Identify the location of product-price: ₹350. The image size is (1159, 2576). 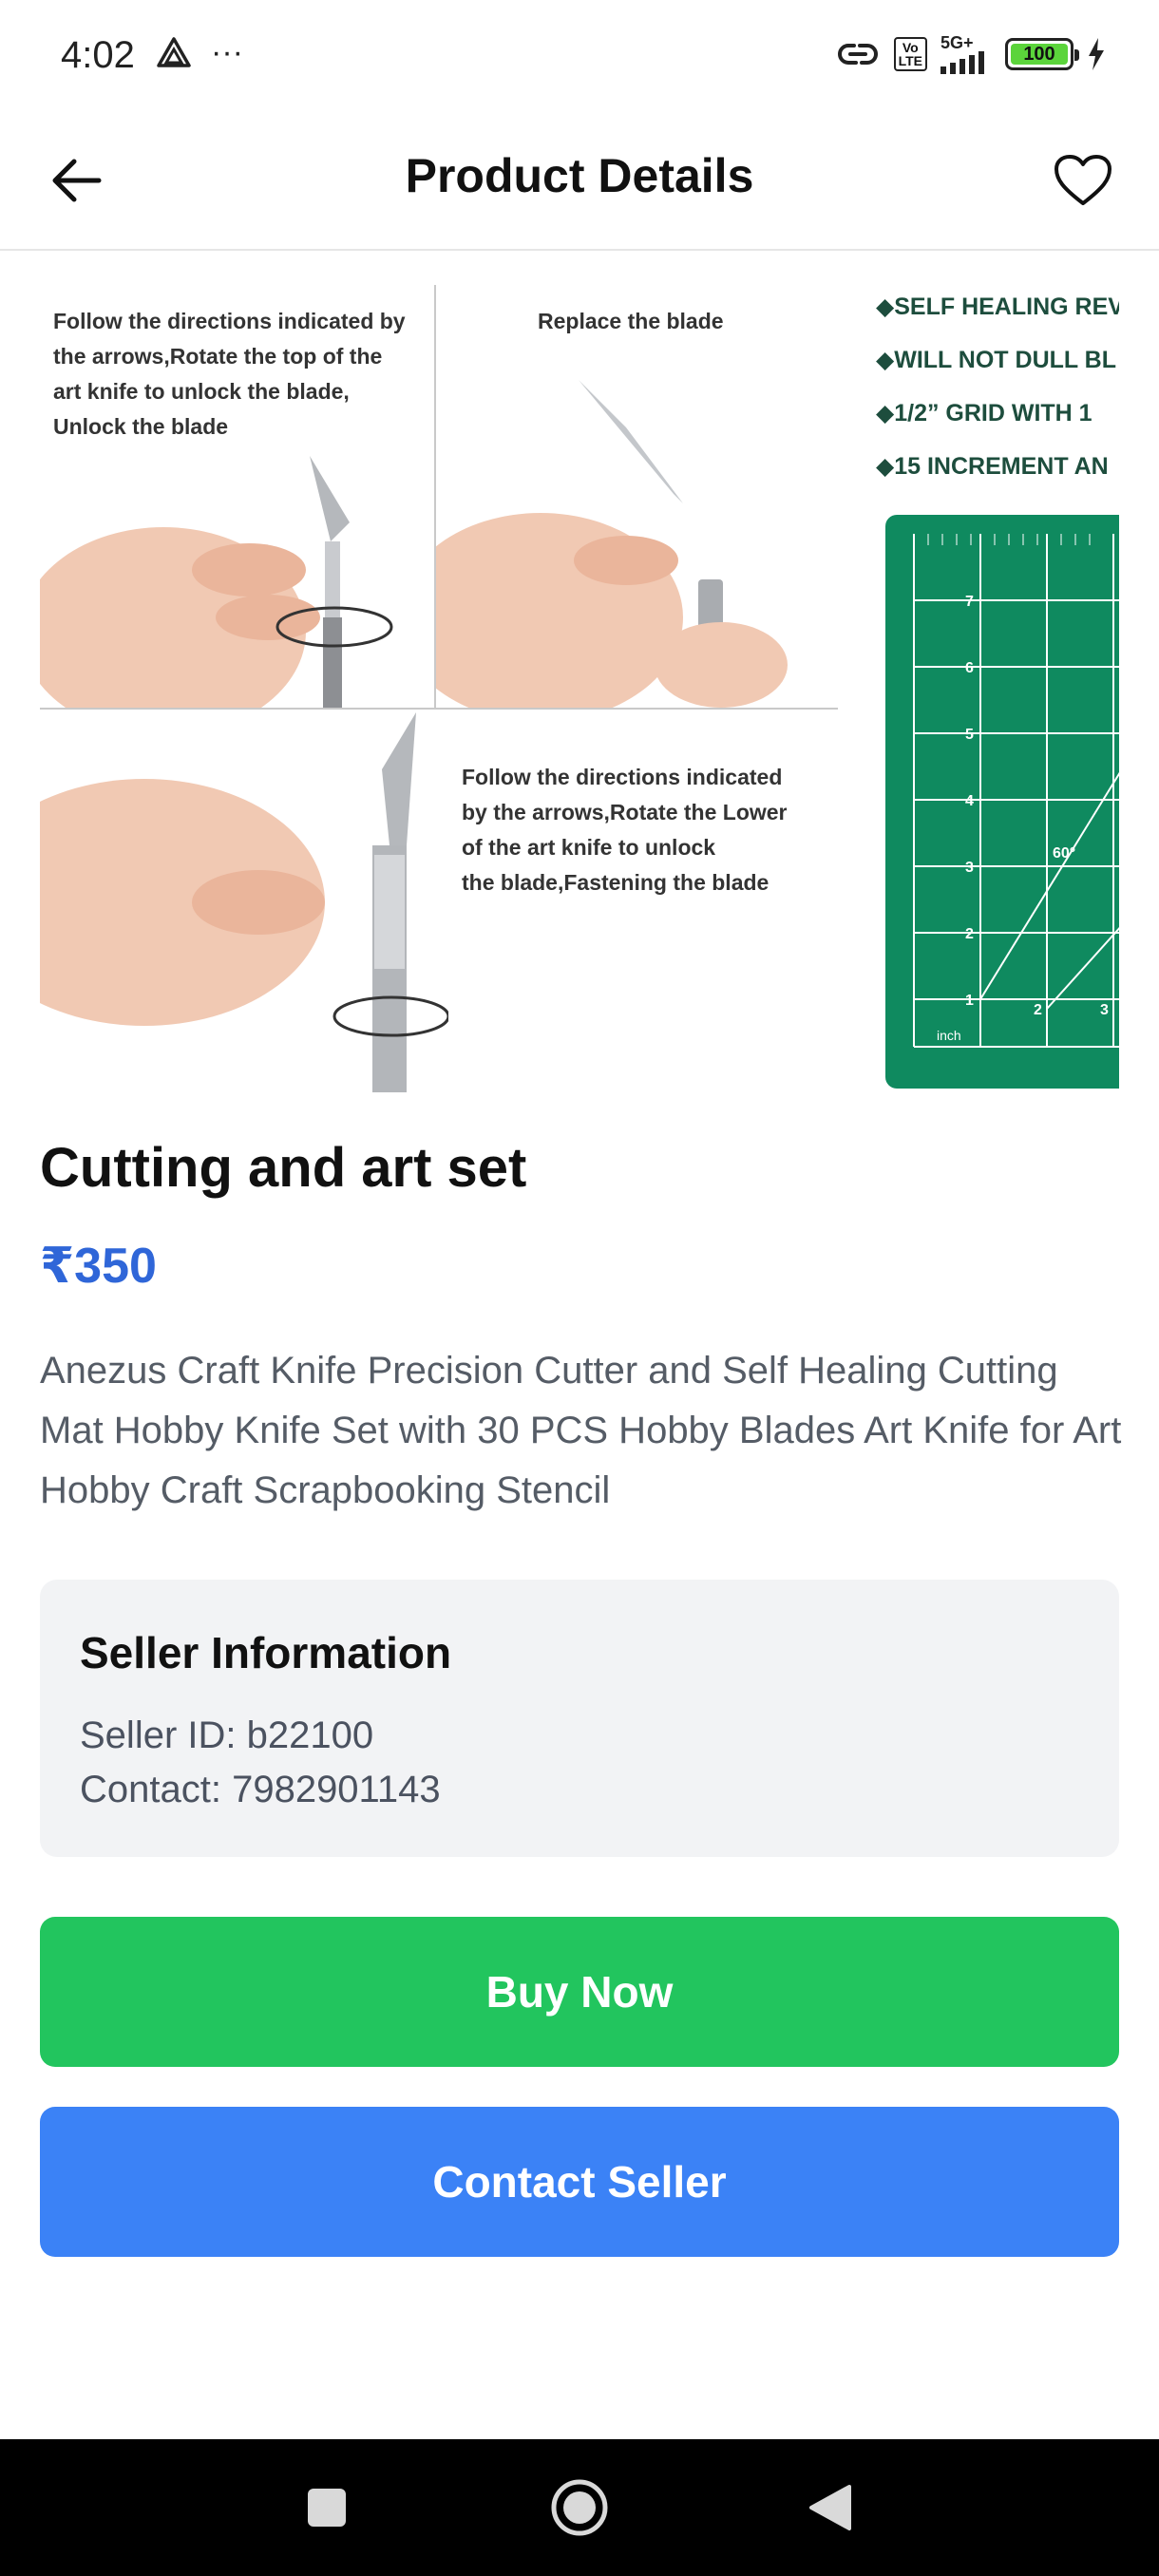
(98, 1266).